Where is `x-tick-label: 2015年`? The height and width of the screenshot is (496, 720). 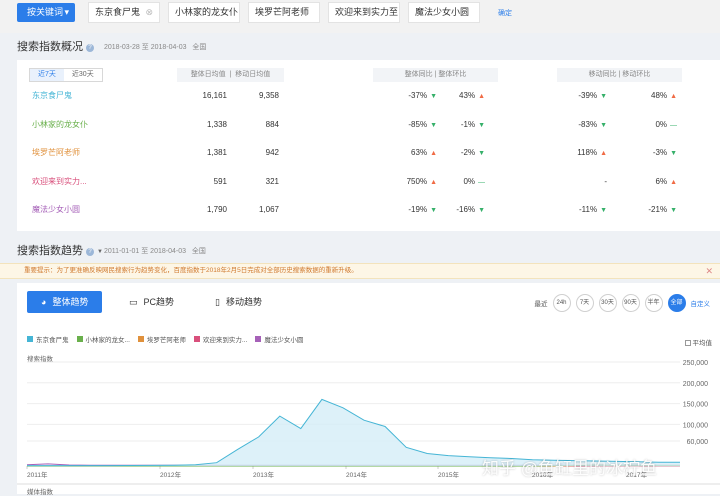
x-tick-label: 2015年 is located at coordinates (448, 474).